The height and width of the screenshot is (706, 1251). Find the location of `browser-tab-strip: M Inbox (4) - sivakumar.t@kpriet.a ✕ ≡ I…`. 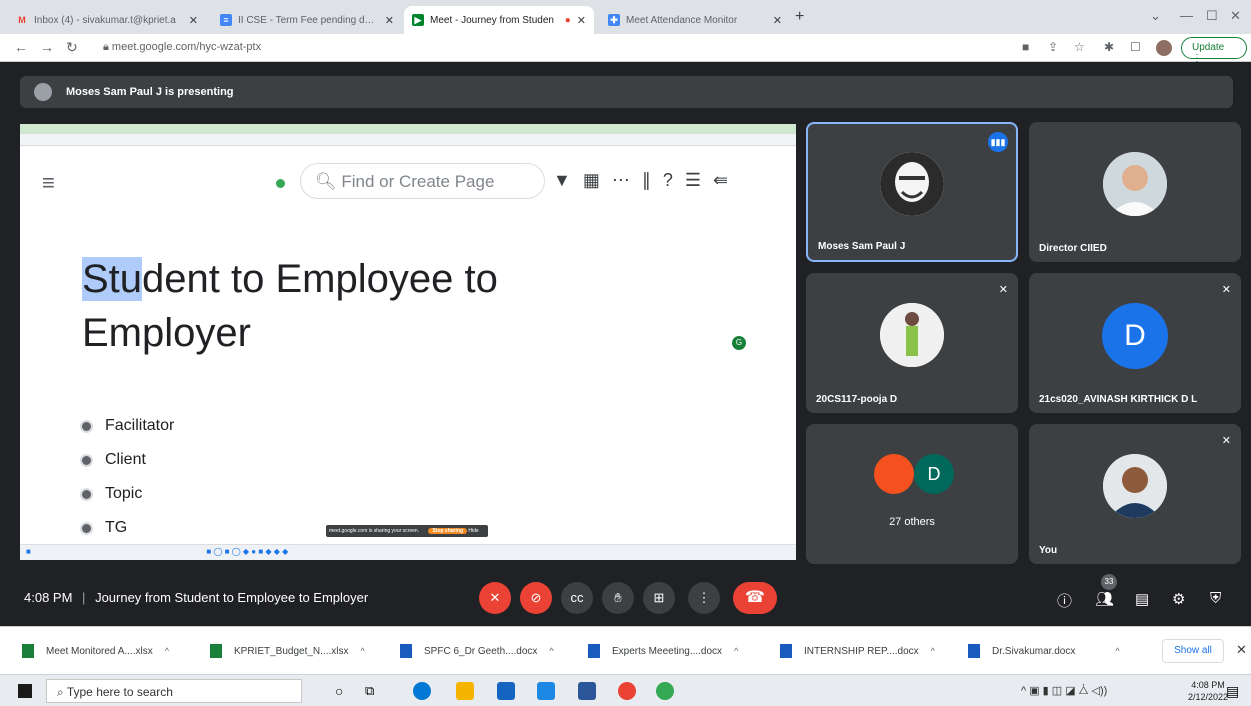

browser-tab-strip: M Inbox (4) - sivakumar.t@kpriet.a ✕ ≡ I… is located at coordinates (625, 17).